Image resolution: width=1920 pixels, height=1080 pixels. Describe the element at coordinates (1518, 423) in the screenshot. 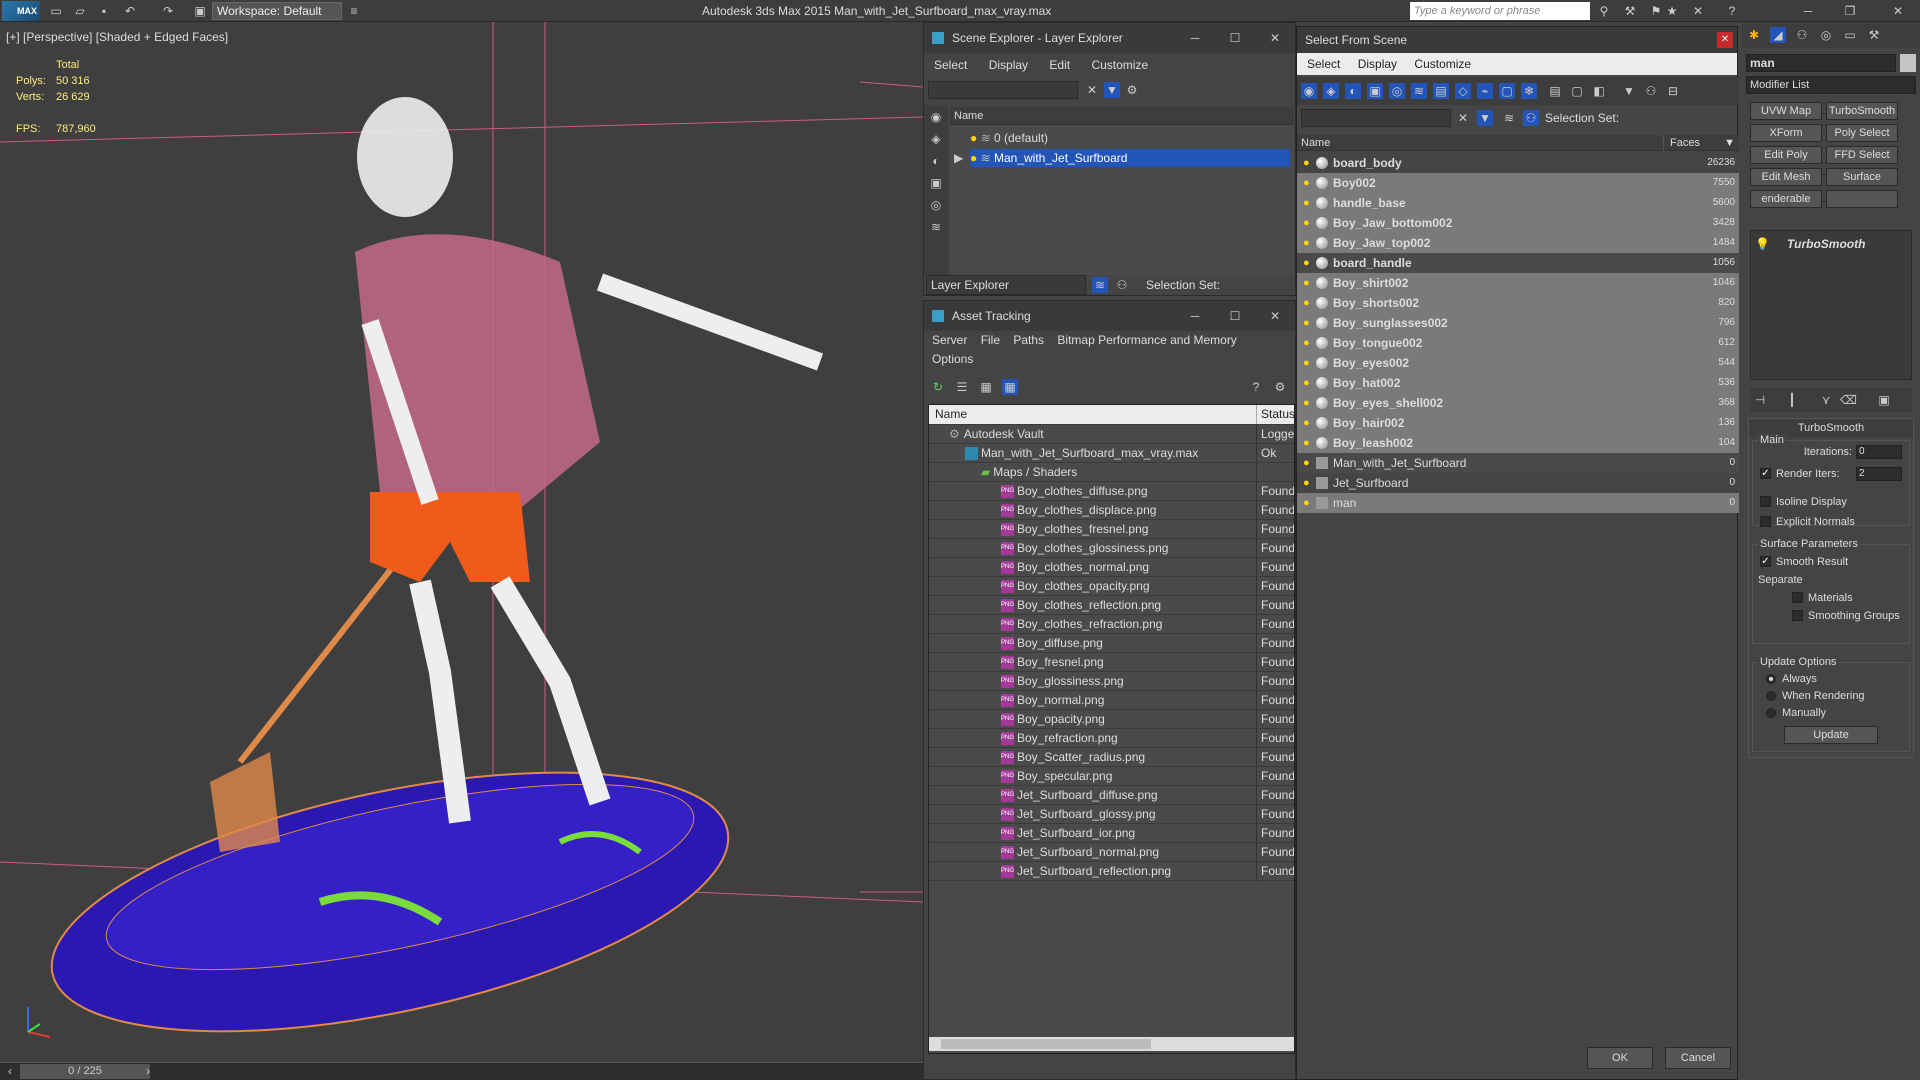

I see `object-row: ● Boy_hair002 136` at that location.